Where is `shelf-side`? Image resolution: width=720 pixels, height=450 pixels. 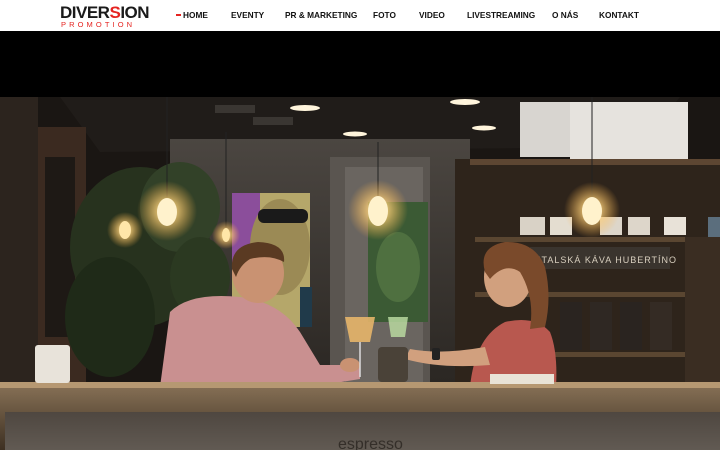
shelf-side is located at coordinates (702, 317).